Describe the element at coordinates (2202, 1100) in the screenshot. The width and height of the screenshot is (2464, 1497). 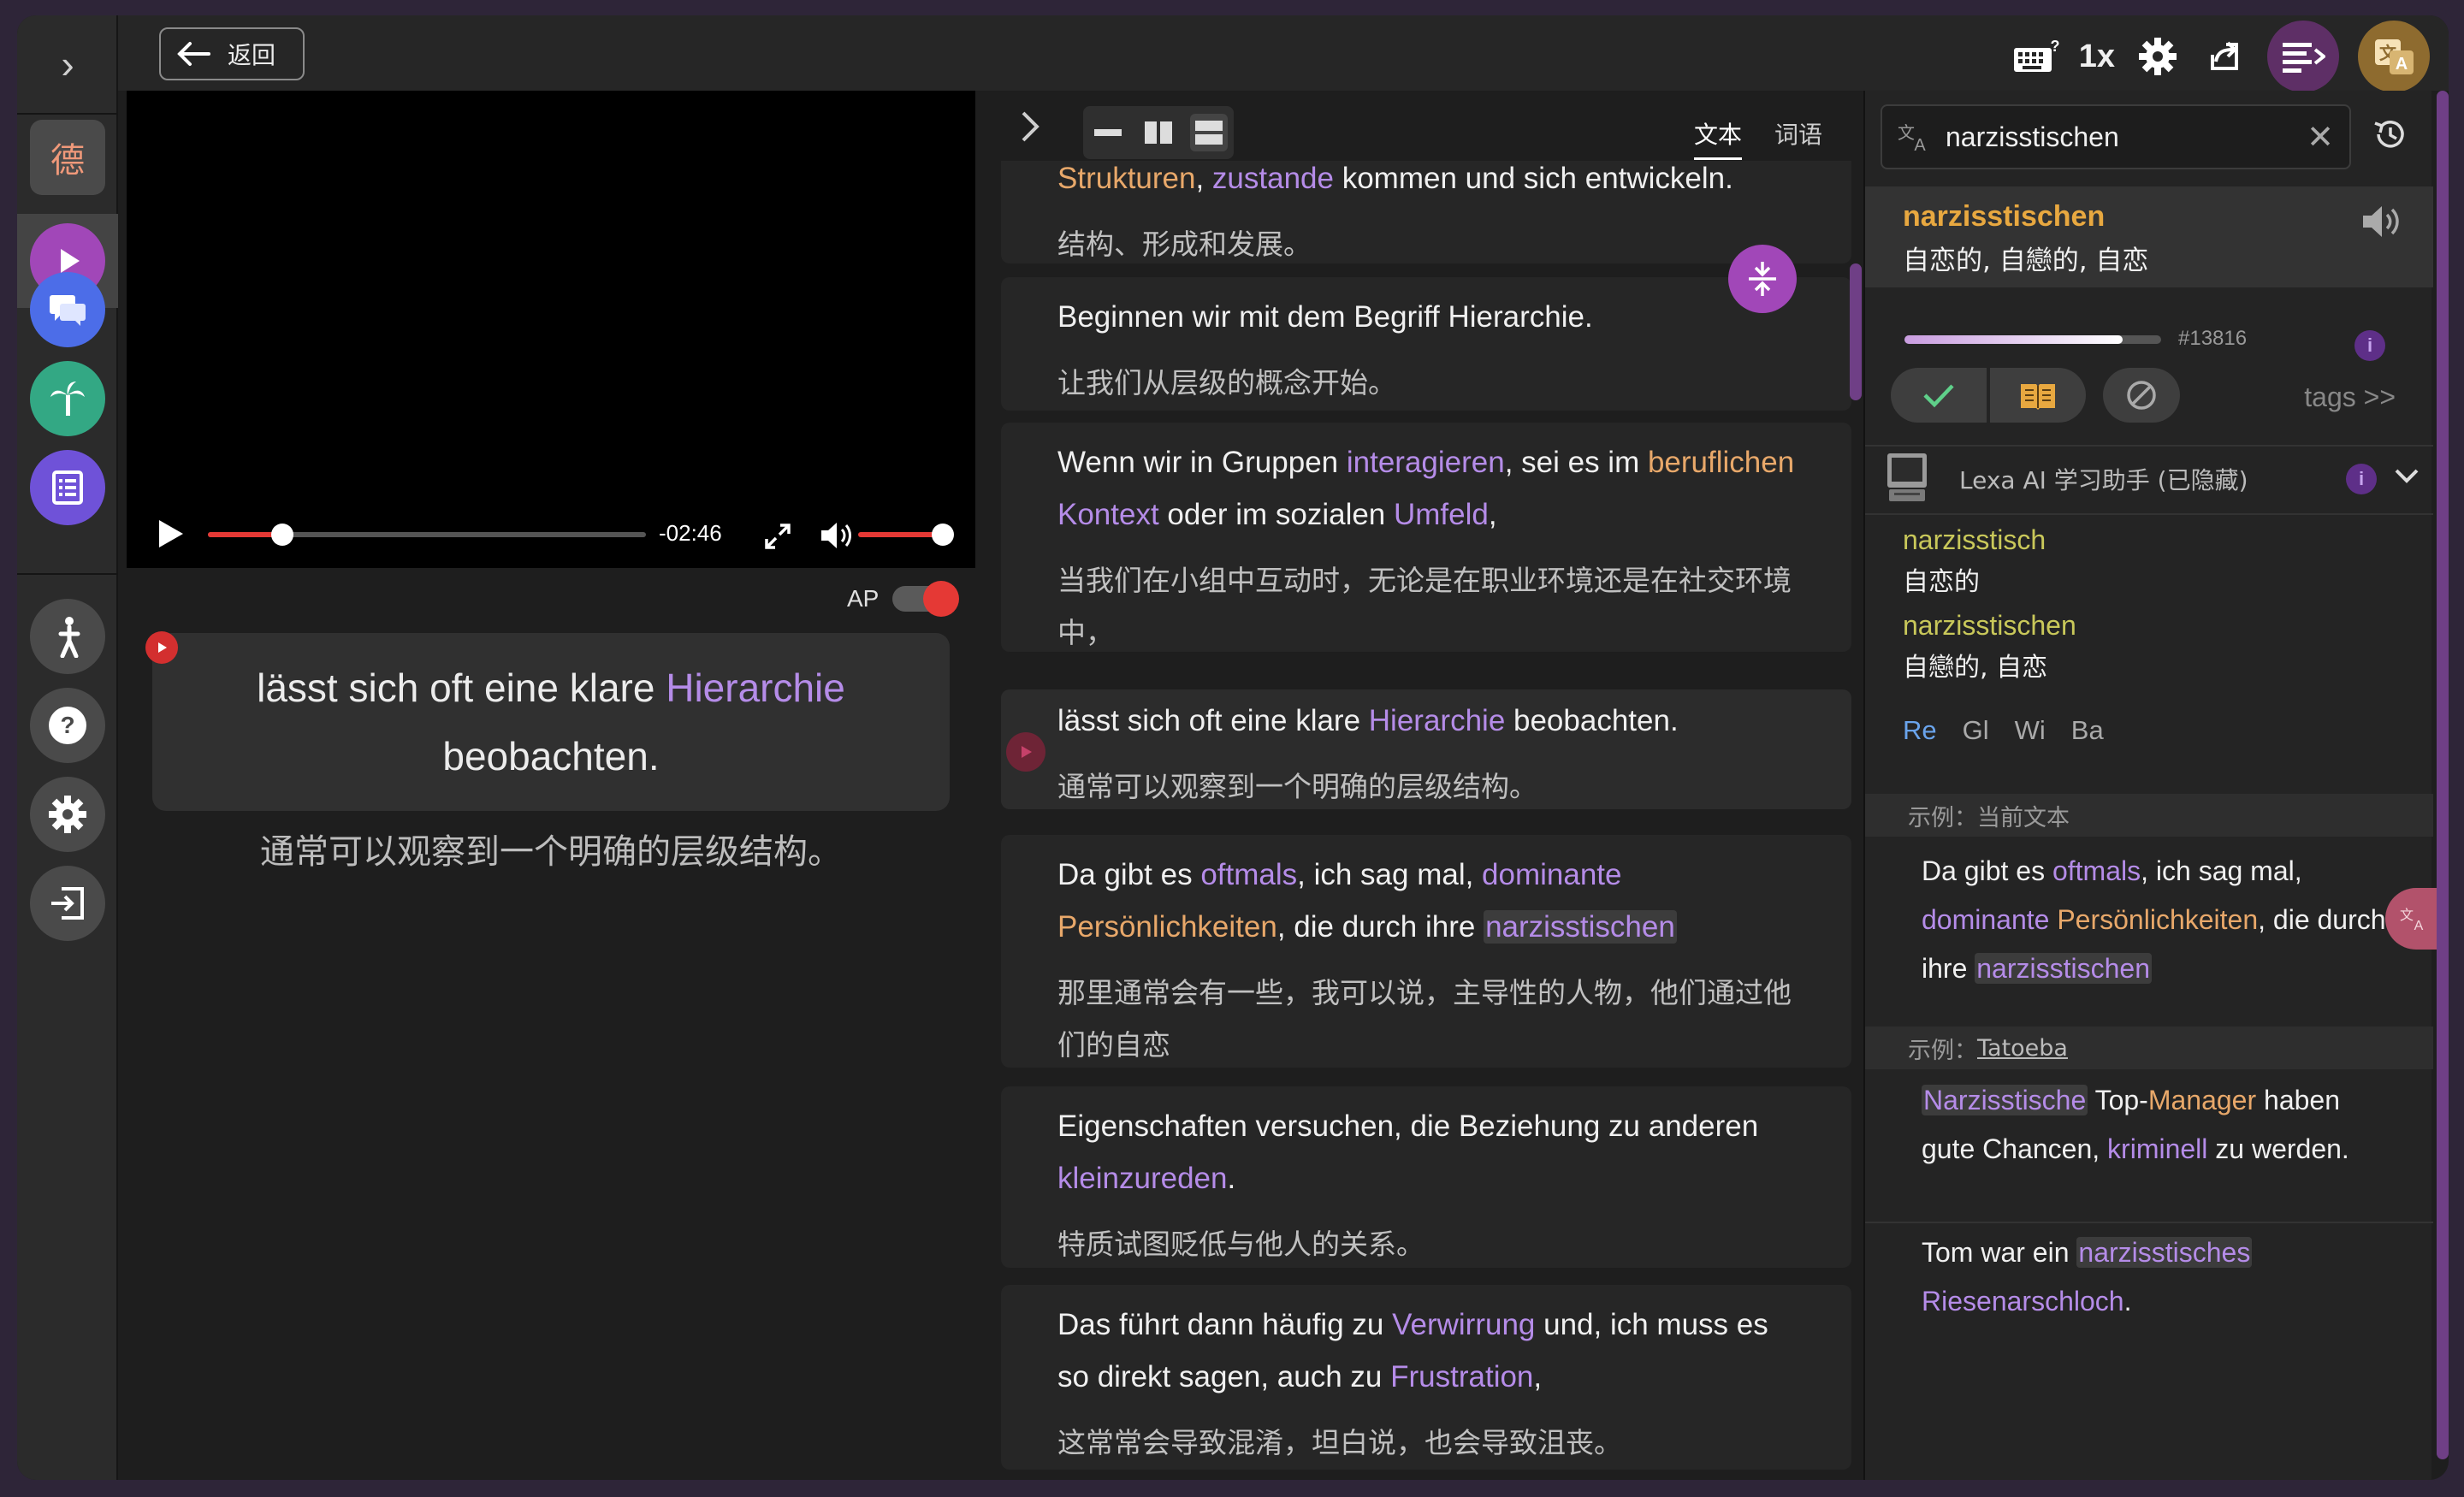
I see `highlighted-word: Manager` at that location.